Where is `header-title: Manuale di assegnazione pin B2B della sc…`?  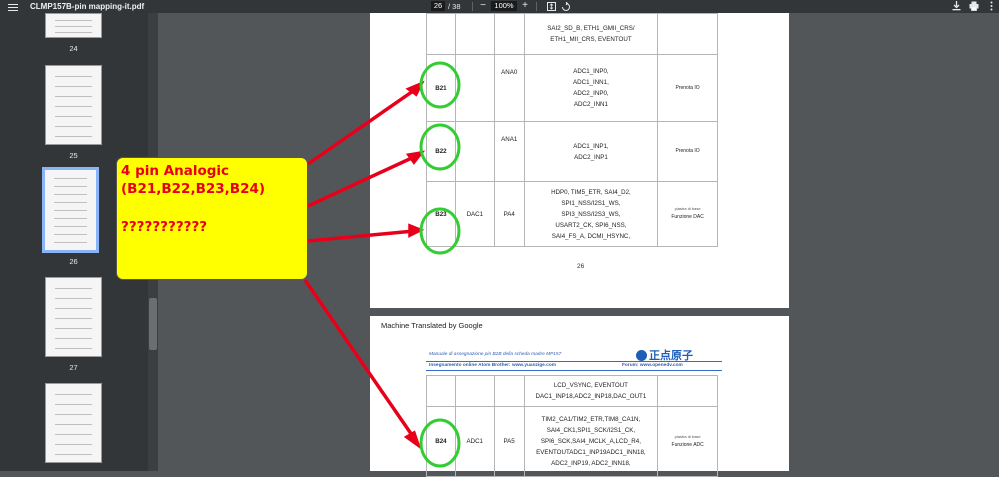
header-title: Manuale di assegnazione pin B2B della sc… is located at coordinates (495, 354).